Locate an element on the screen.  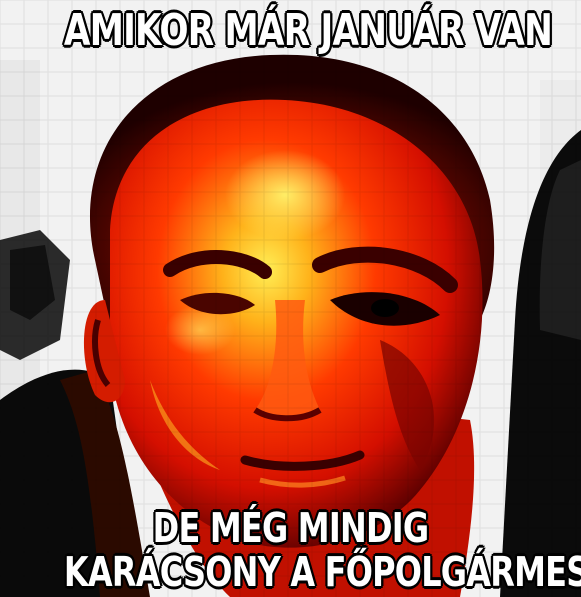
bottom-caption-line-2: KARÁCSONY A FŐPOLGÁRMESTER is located at coordinates (322, 572).